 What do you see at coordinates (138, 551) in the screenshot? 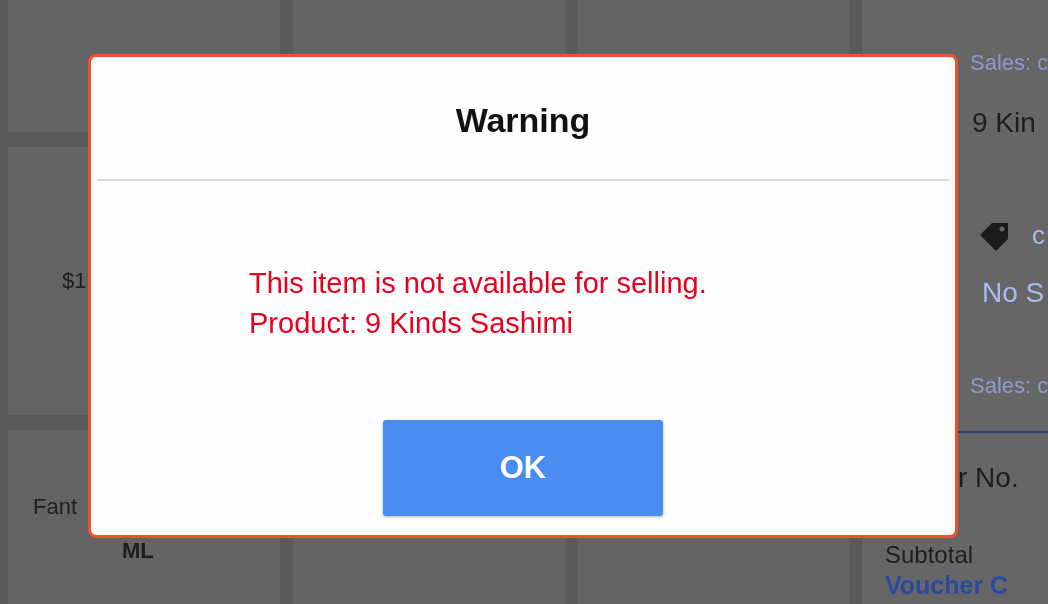
I see `product-name: ML` at bounding box center [138, 551].